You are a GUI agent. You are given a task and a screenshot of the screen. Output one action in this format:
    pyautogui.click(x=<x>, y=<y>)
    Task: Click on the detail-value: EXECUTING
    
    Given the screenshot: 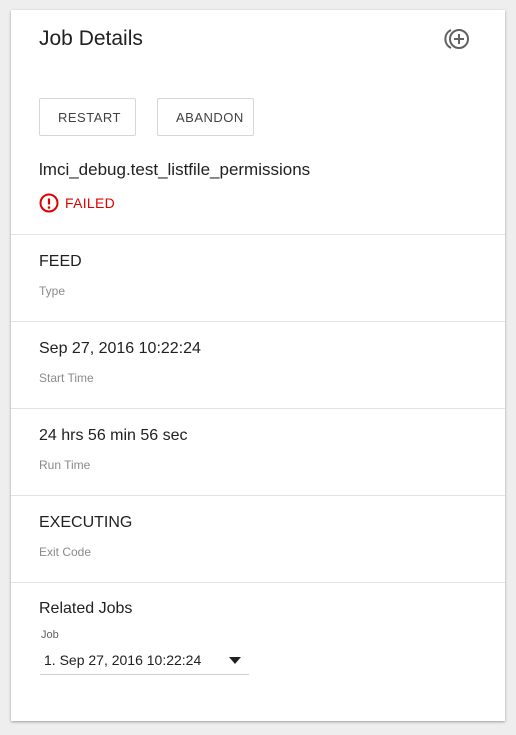 What is the action you would take?
    pyautogui.click(x=86, y=522)
    